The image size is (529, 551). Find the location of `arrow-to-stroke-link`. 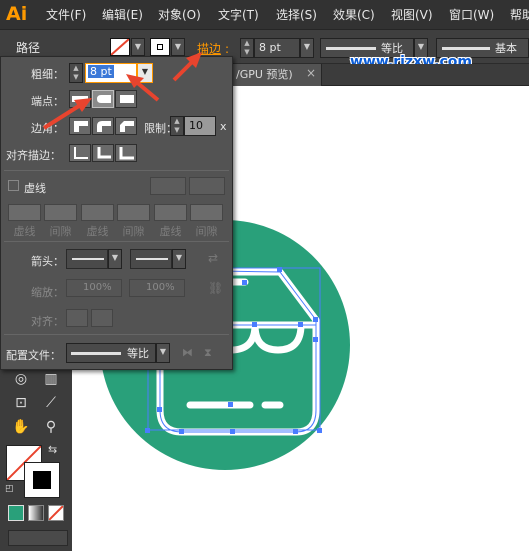

arrow-to-stroke-link is located at coordinates (187, 67).